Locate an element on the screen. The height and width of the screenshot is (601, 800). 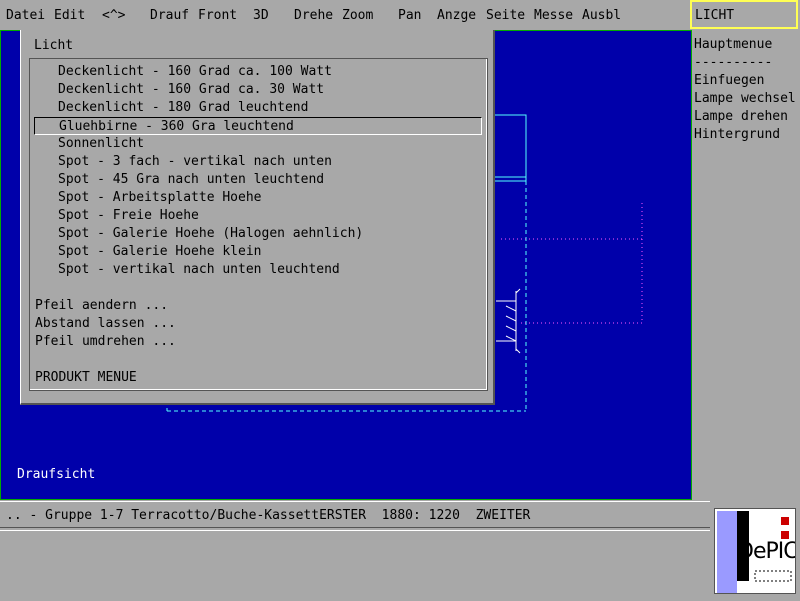
light-option: Sonnenlicht is located at coordinates (101, 144).